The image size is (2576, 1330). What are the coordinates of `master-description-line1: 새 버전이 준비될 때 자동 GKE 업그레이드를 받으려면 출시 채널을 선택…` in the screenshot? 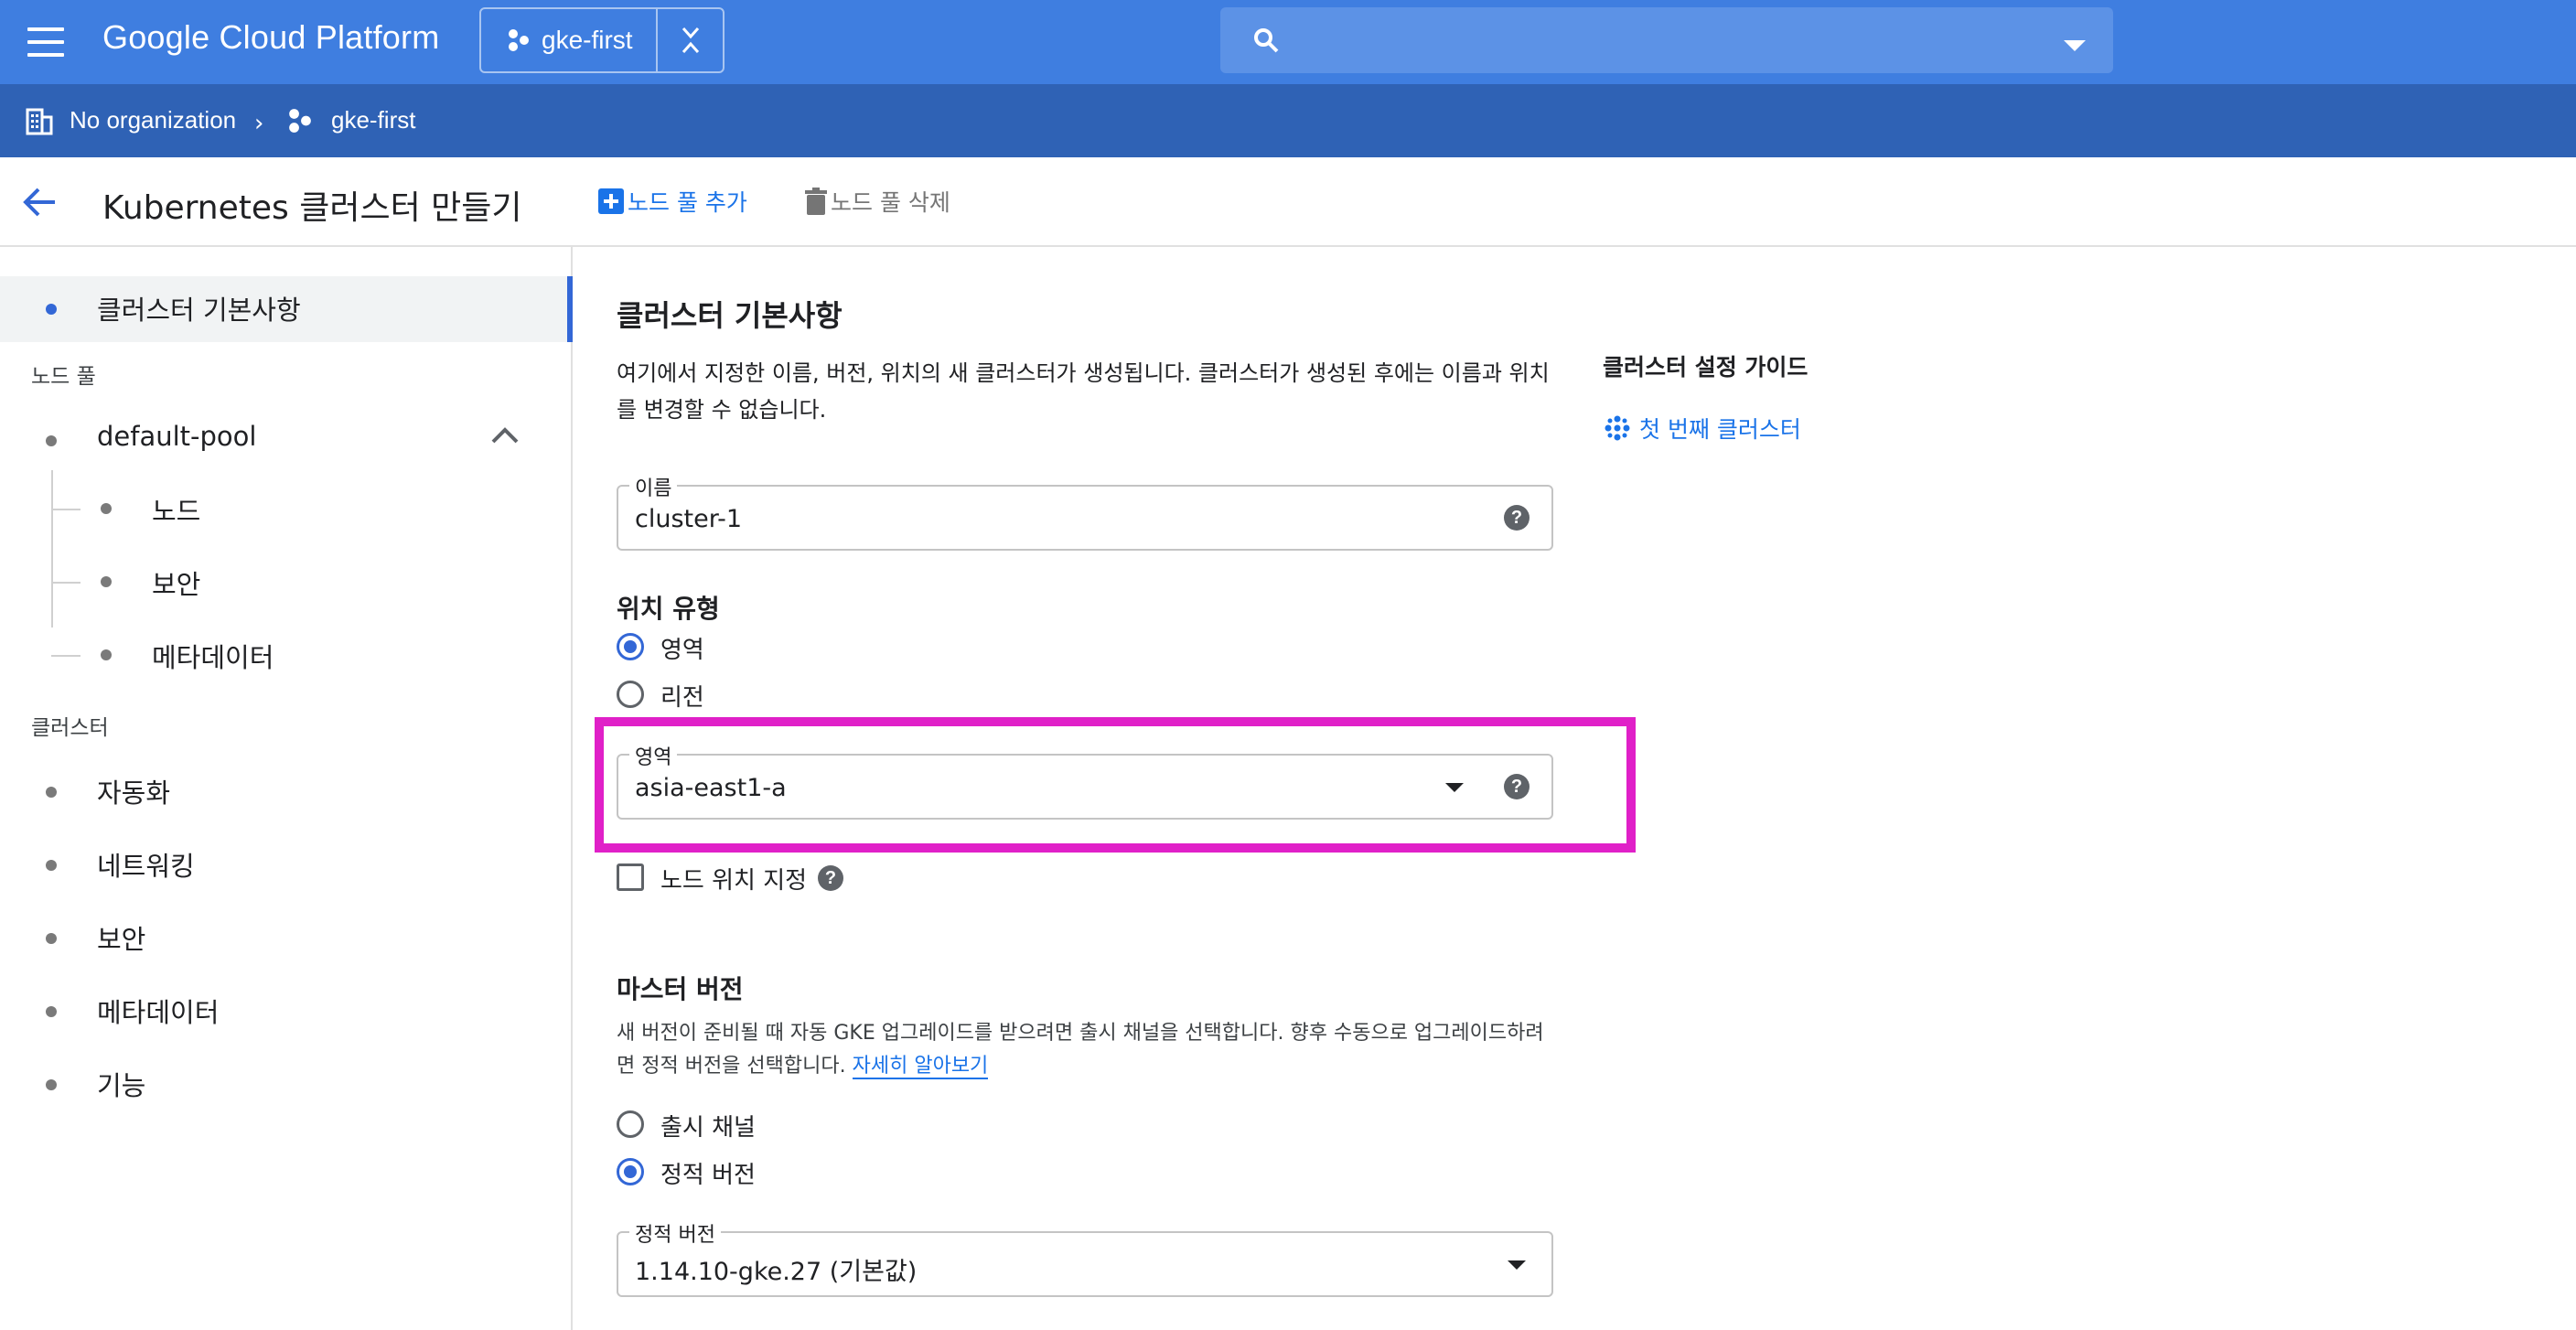 It's located at (1080, 1033).